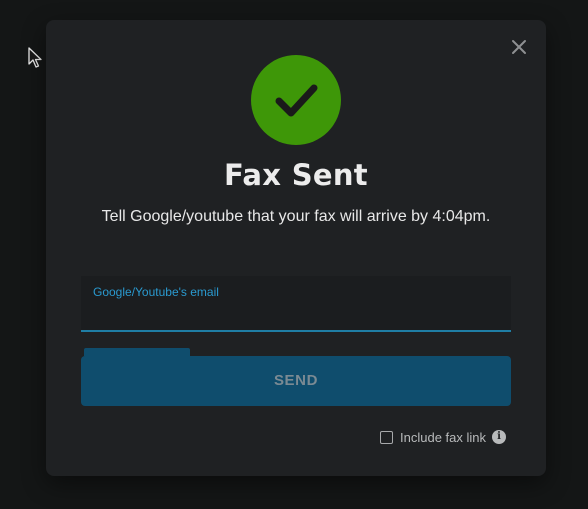  What do you see at coordinates (296, 381) in the screenshot?
I see `send-button: SEND` at bounding box center [296, 381].